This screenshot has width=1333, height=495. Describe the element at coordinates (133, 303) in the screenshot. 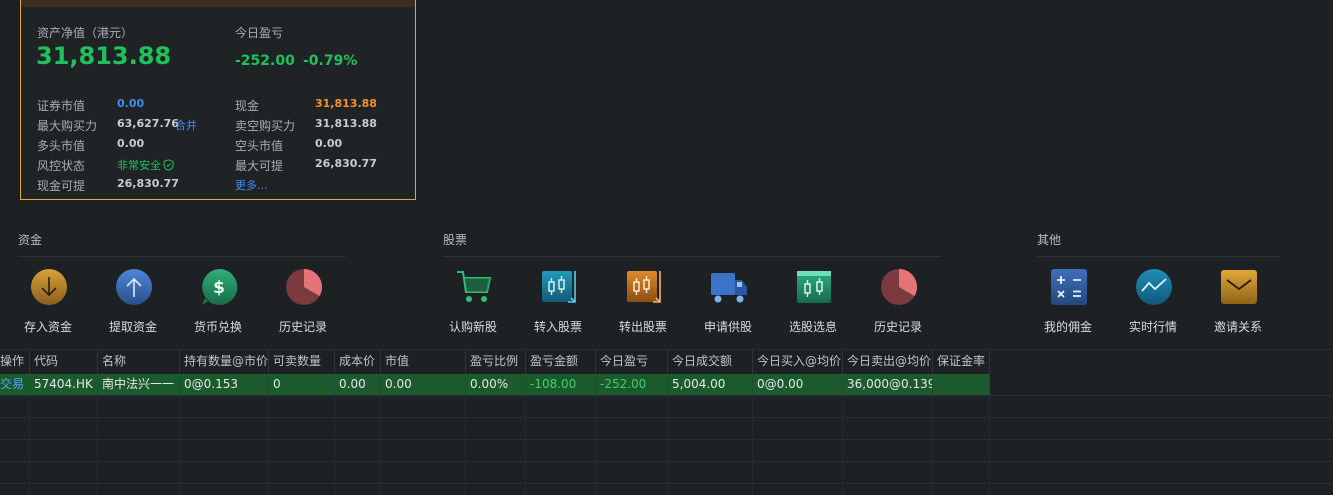

I see `withdraw-funds-button: 提取资金` at that location.